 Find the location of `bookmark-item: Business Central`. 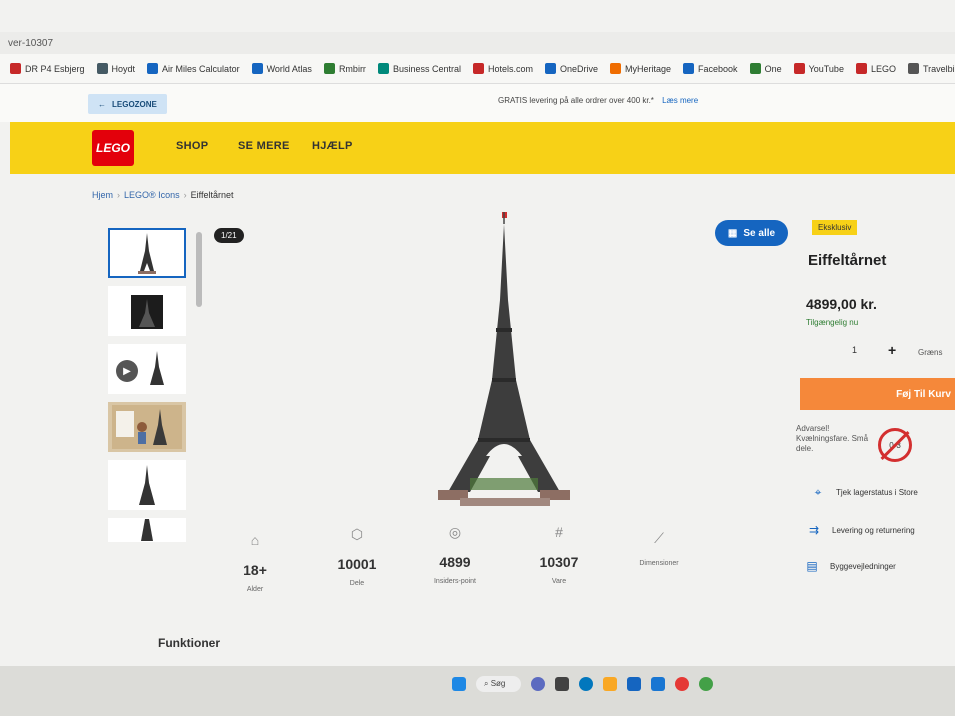

bookmark-item: Business Central is located at coordinates (419, 68).